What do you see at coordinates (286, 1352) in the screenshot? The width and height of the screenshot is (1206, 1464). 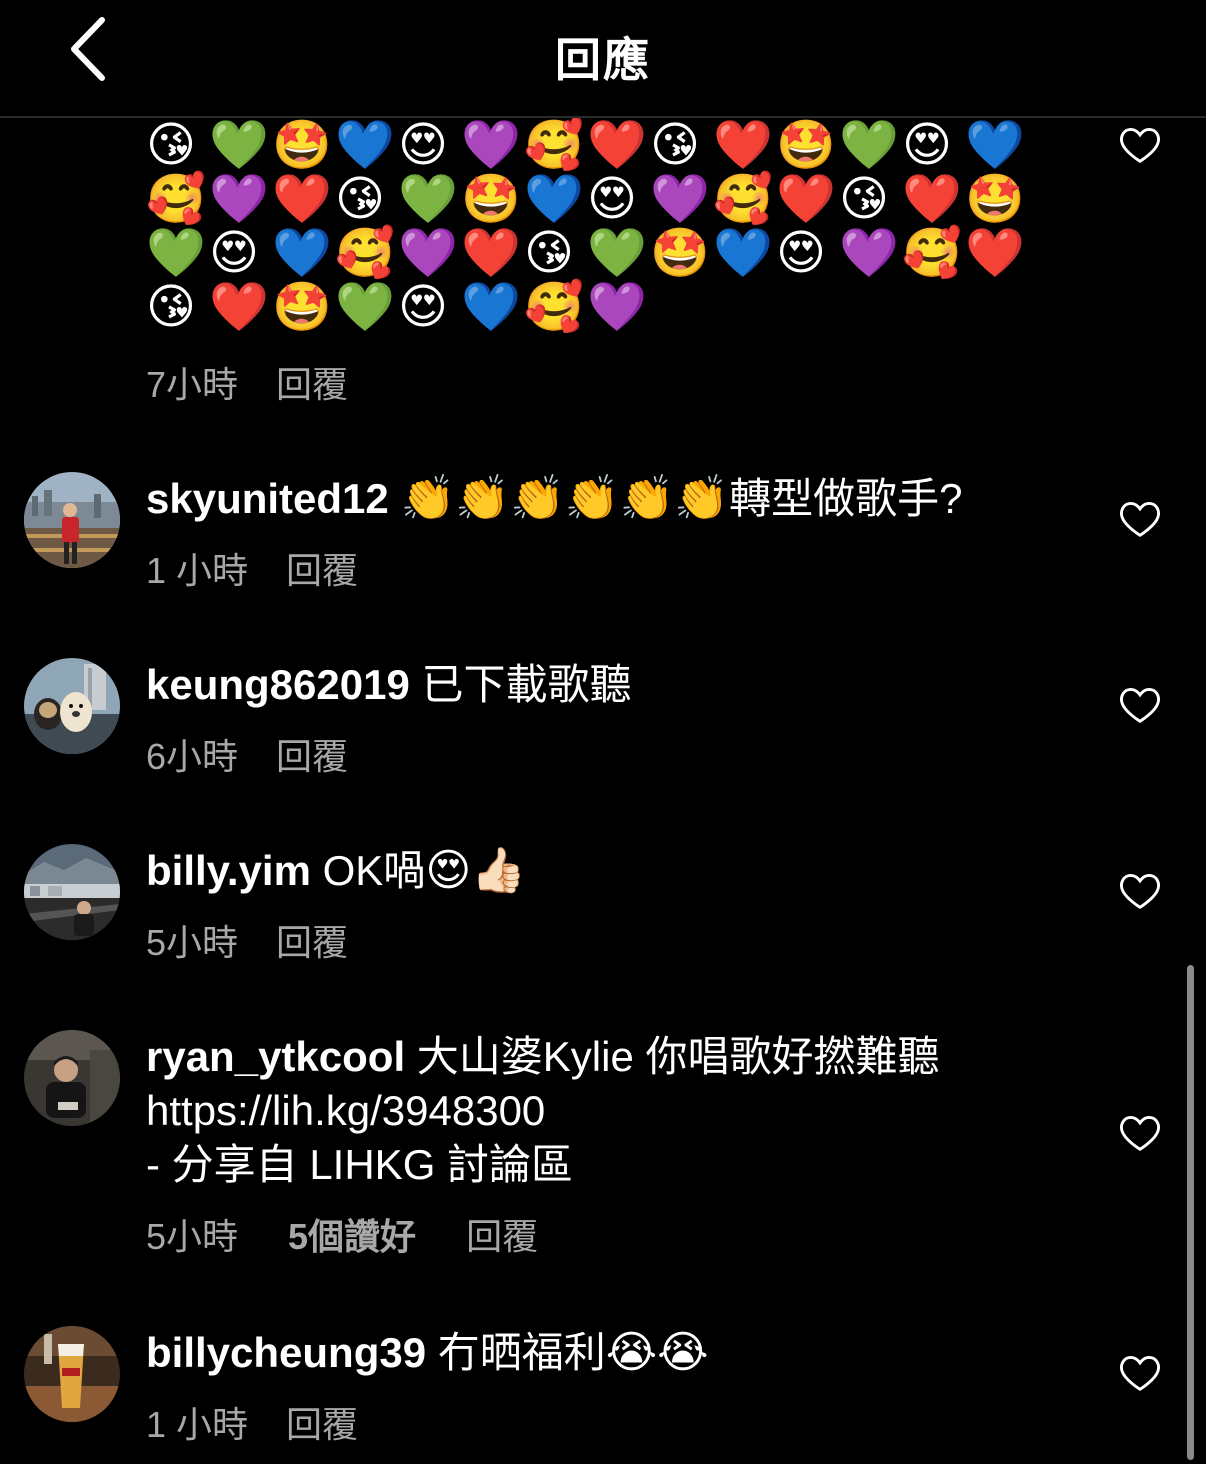 I see `comment-username: billycheung39` at bounding box center [286, 1352].